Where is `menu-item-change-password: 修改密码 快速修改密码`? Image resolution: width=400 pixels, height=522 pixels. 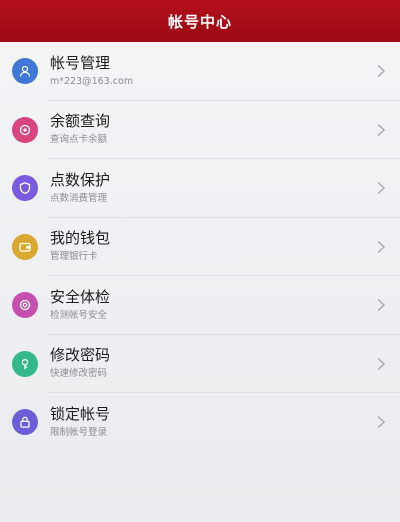
menu-item-change-password: 修改密码 快速修改密码 is located at coordinates (200, 364).